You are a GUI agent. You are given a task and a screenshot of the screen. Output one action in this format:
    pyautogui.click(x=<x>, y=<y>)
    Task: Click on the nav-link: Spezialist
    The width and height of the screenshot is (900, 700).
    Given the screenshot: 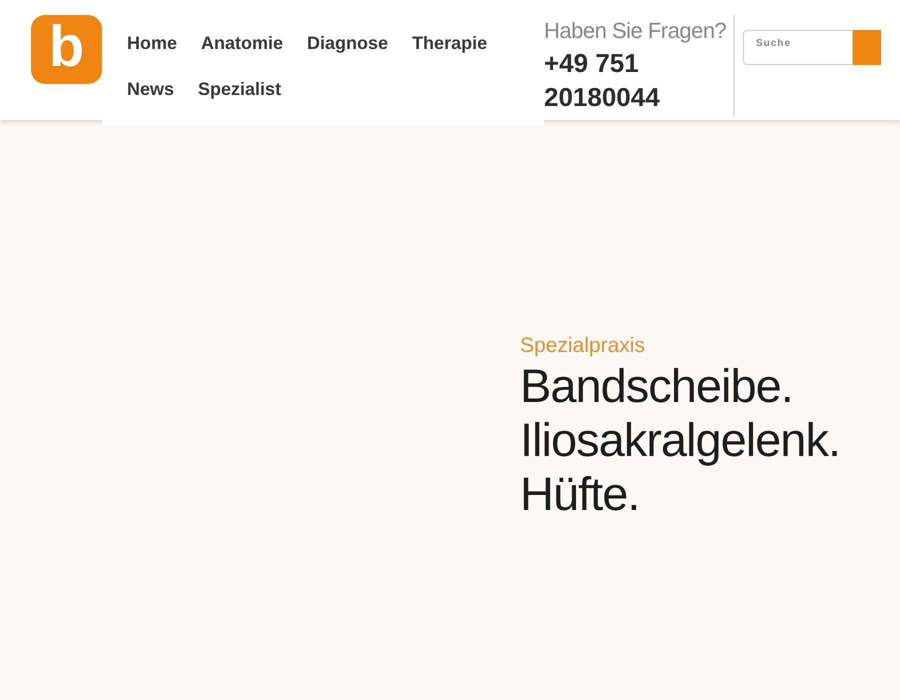 What is the action you would take?
    pyautogui.click(x=240, y=89)
    